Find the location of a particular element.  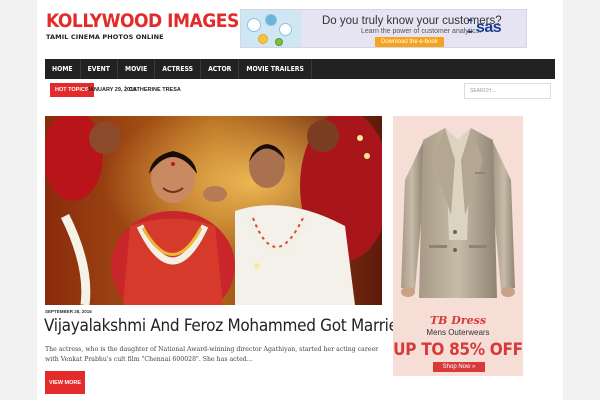

nav-item-home: HOME is located at coordinates (63, 69).